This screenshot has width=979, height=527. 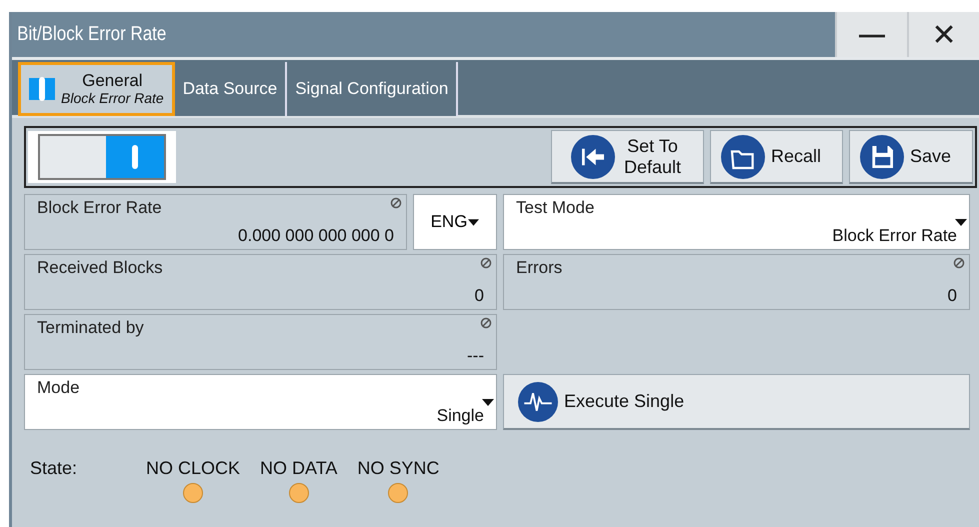 I want to click on execute-single-button: Execute Single, so click(x=736, y=402).